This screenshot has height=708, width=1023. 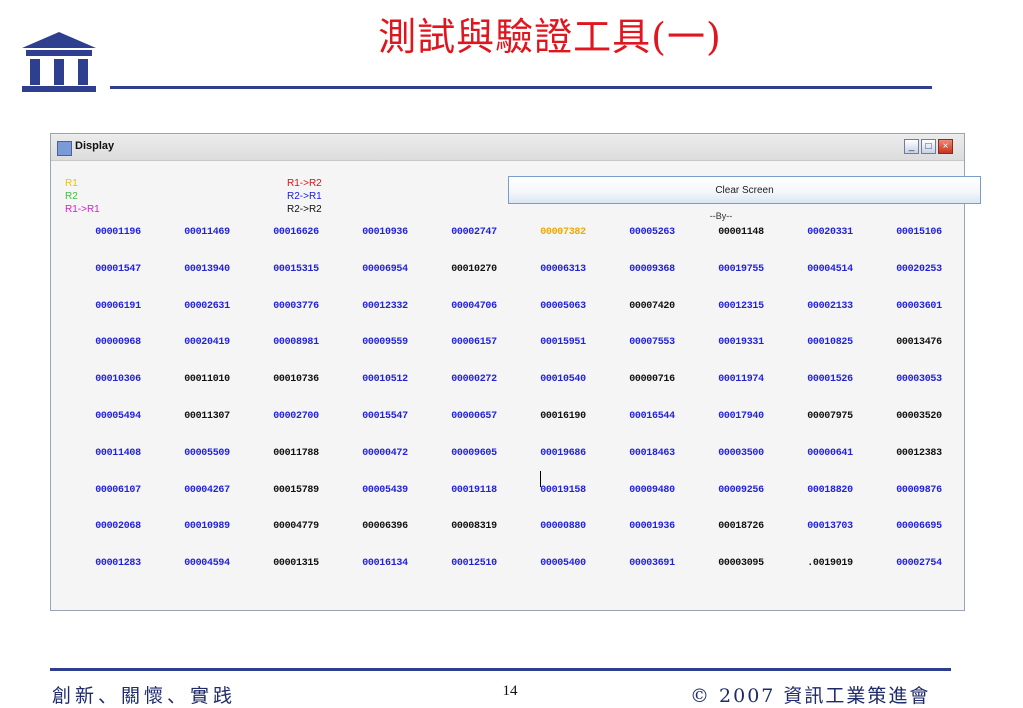 What do you see at coordinates (830, 453) in the screenshot?
I see `grid-cell: 00000641` at bounding box center [830, 453].